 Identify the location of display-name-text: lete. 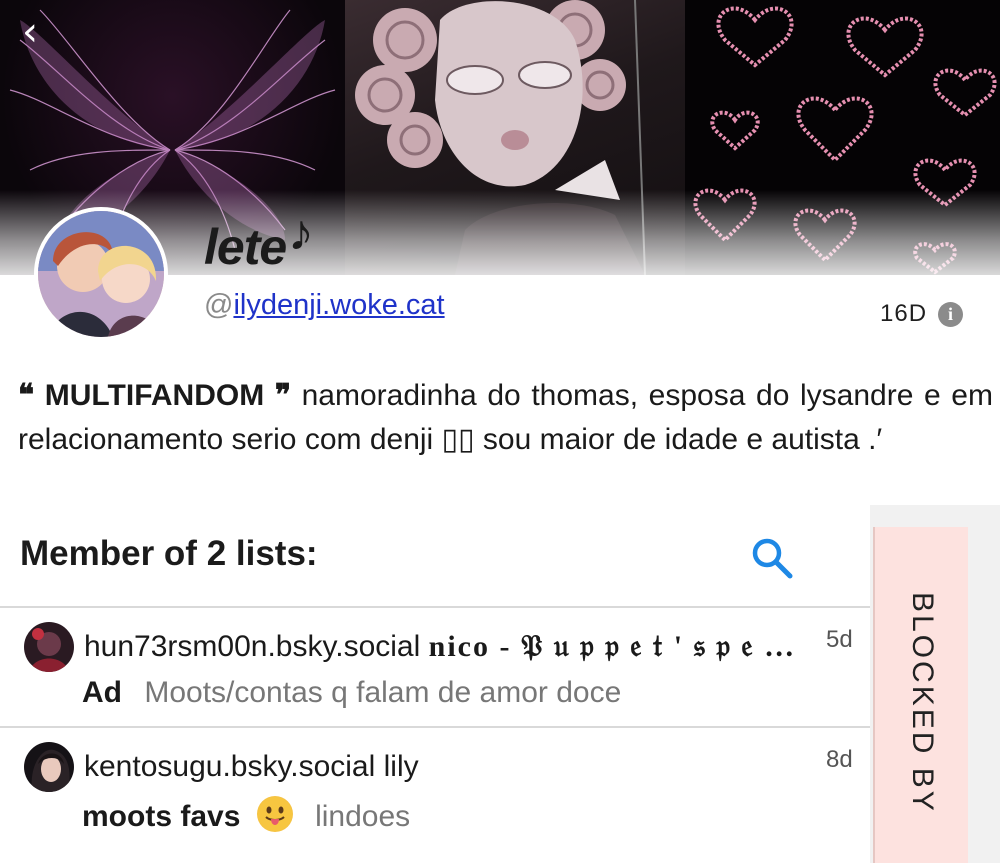
(245, 247).